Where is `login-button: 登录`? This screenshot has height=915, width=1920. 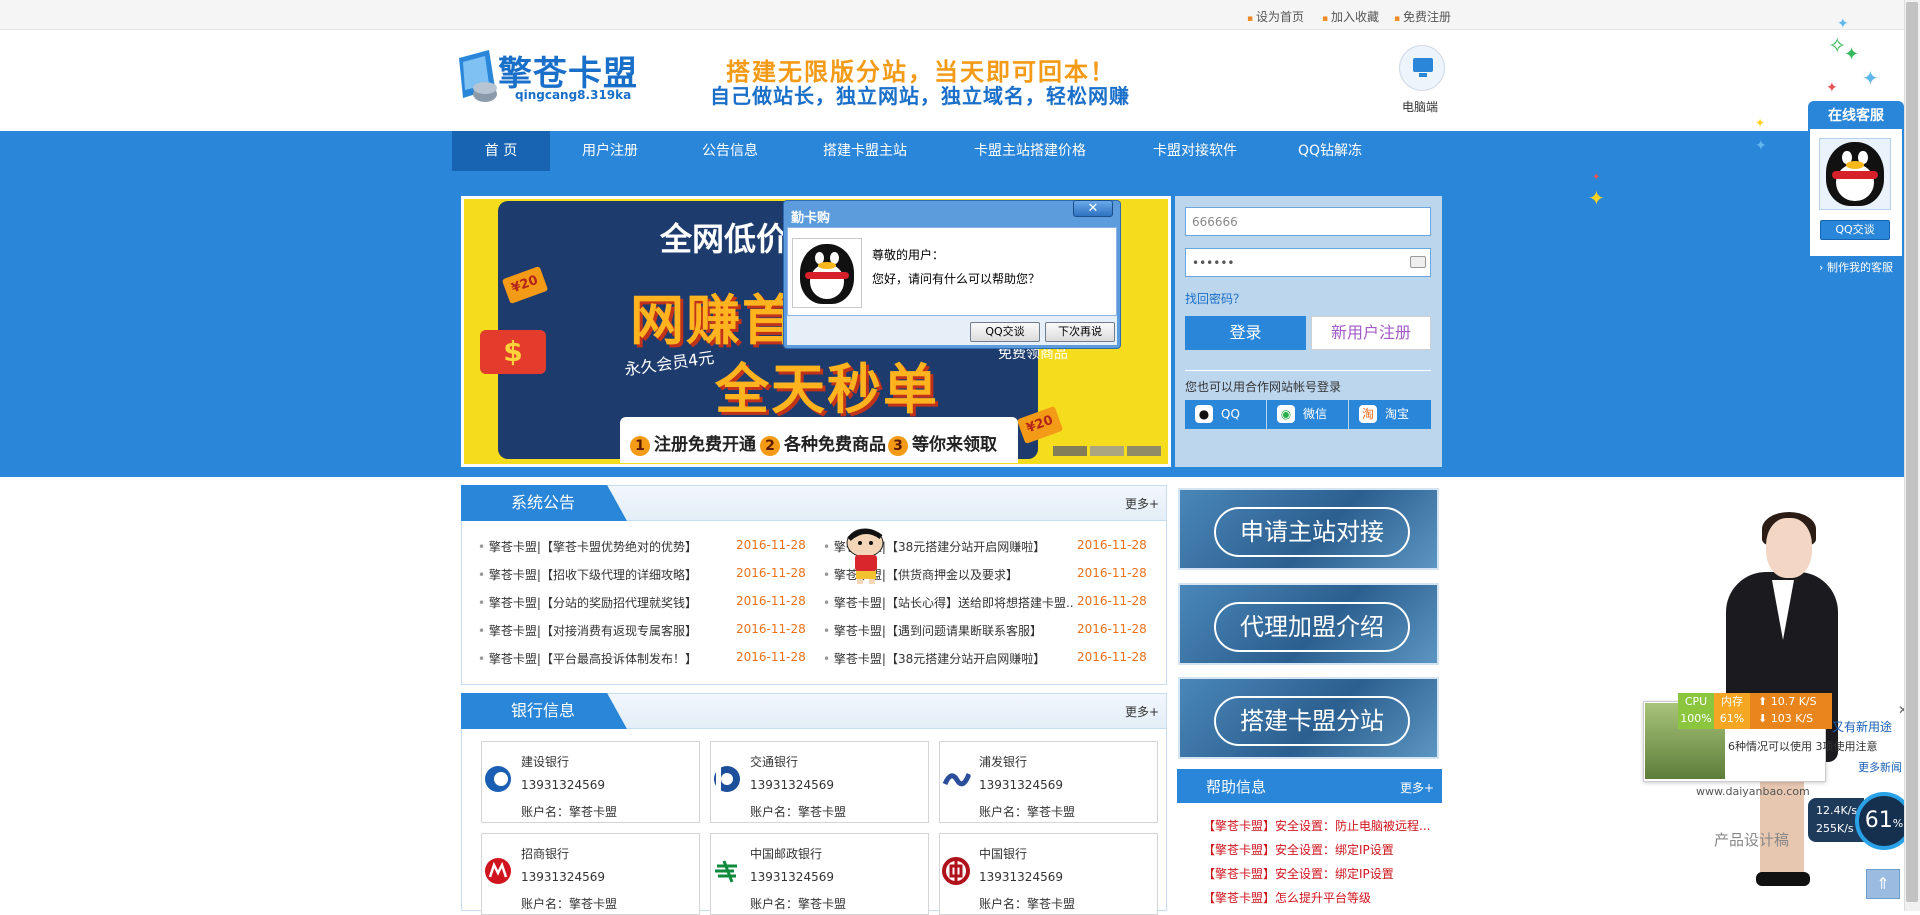
login-button: 登录 is located at coordinates (1245, 333).